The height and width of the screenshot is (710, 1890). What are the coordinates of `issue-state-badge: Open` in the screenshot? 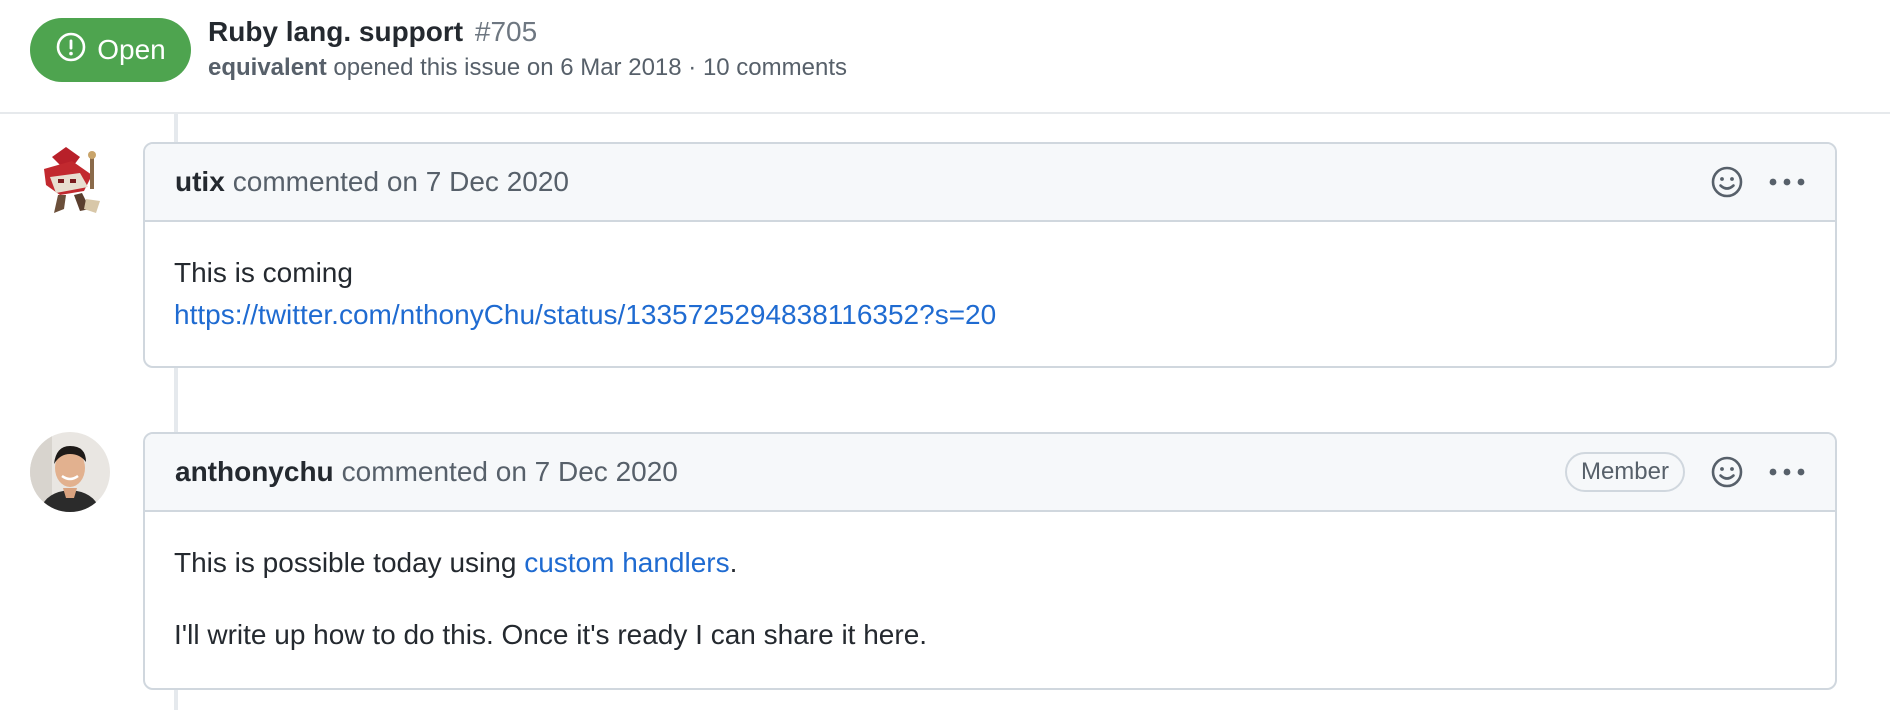 It's located at (110, 50).